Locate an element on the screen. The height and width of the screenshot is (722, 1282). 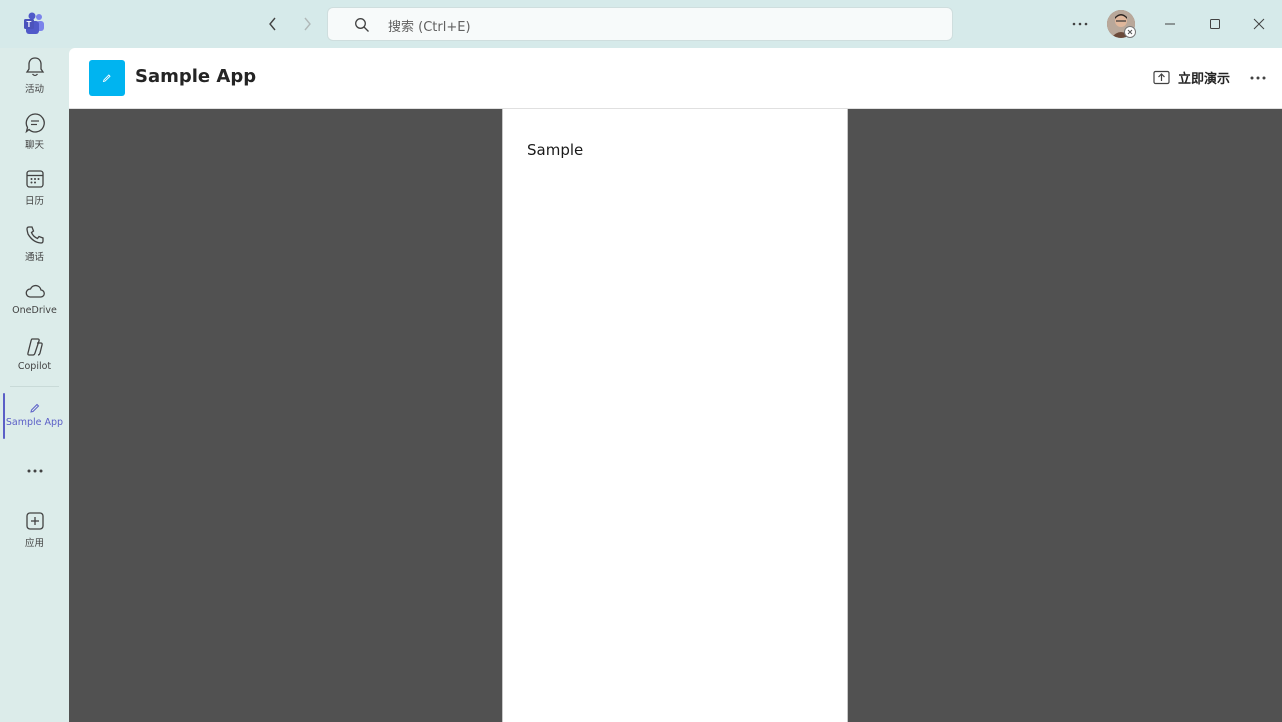
settings-more-button is located at coordinates (1080, 24).